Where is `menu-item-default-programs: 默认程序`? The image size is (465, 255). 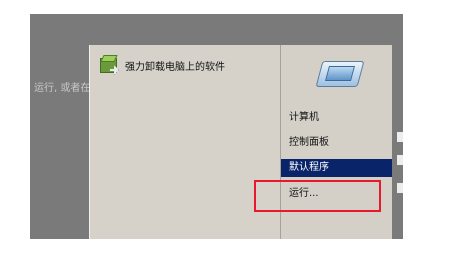
menu-item-default-programs: 默认程序 is located at coordinates (336, 168).